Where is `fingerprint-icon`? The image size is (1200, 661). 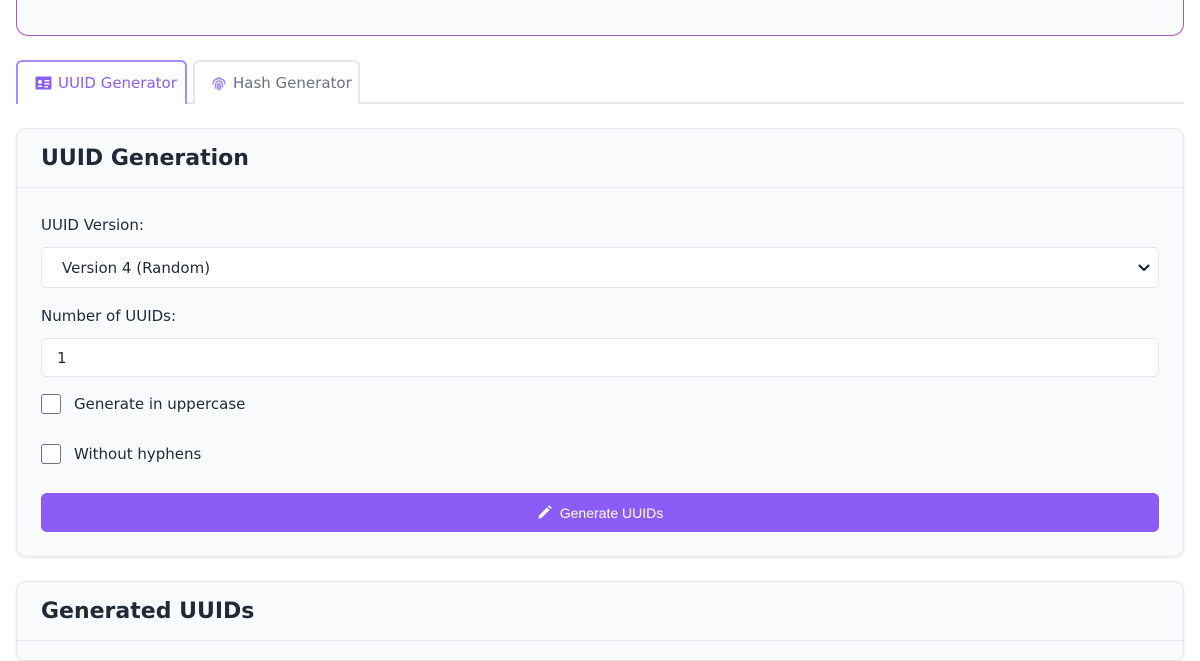 fingerprint-icon is located at coordinates (219, 83).